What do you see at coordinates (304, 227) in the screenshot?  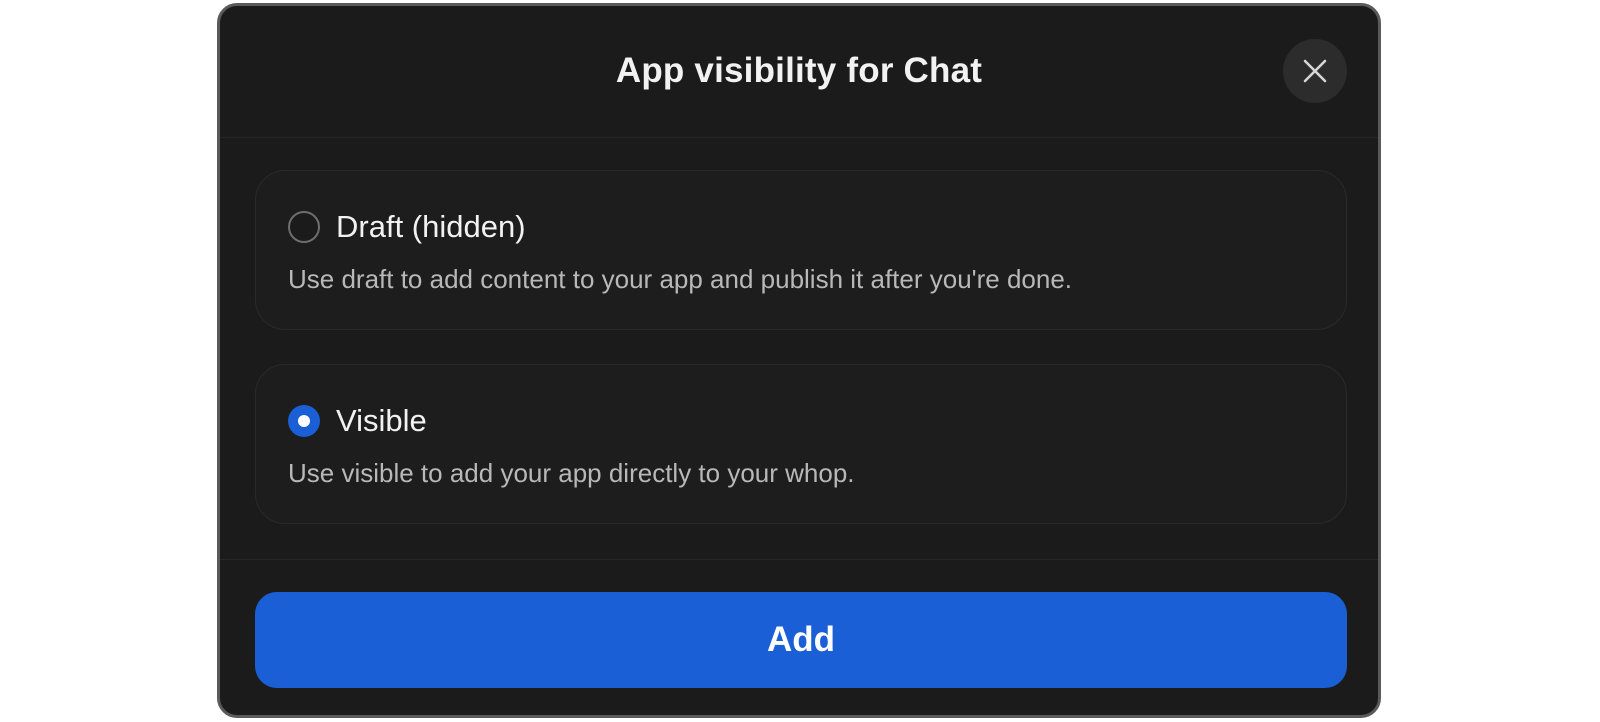 I see `draft-radio` at bounding box center [304, 227].